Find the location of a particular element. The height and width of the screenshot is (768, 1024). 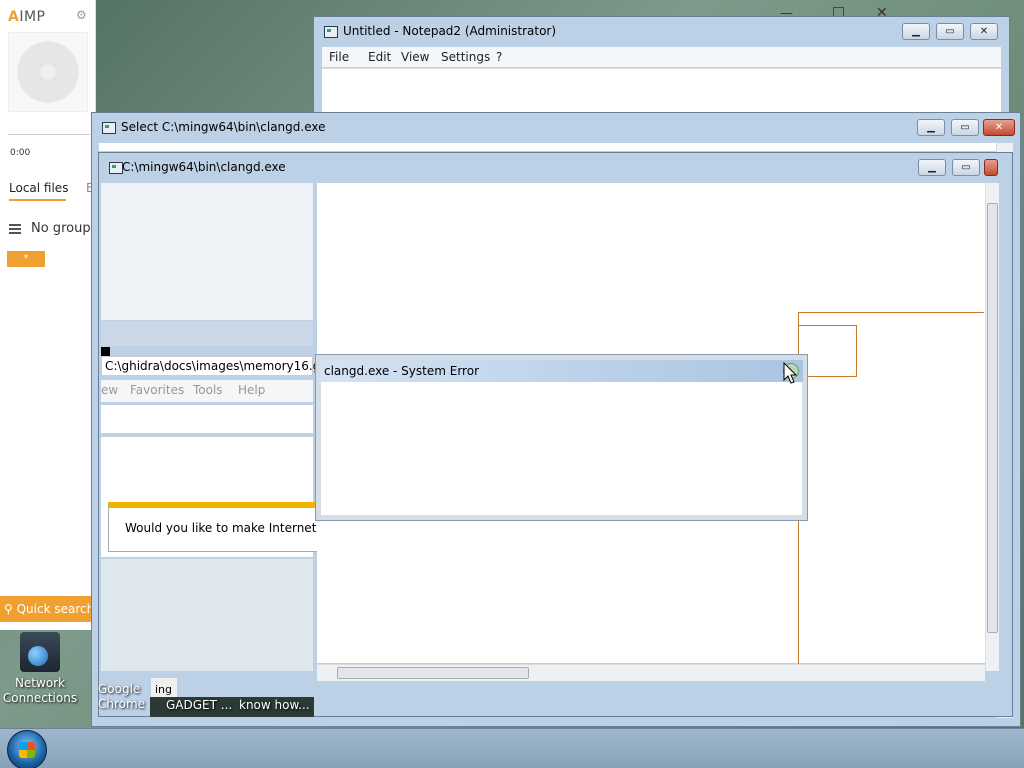

window-title: Select C:\mingw64\bin\clangd.exe is located at coordinates (223, 127).